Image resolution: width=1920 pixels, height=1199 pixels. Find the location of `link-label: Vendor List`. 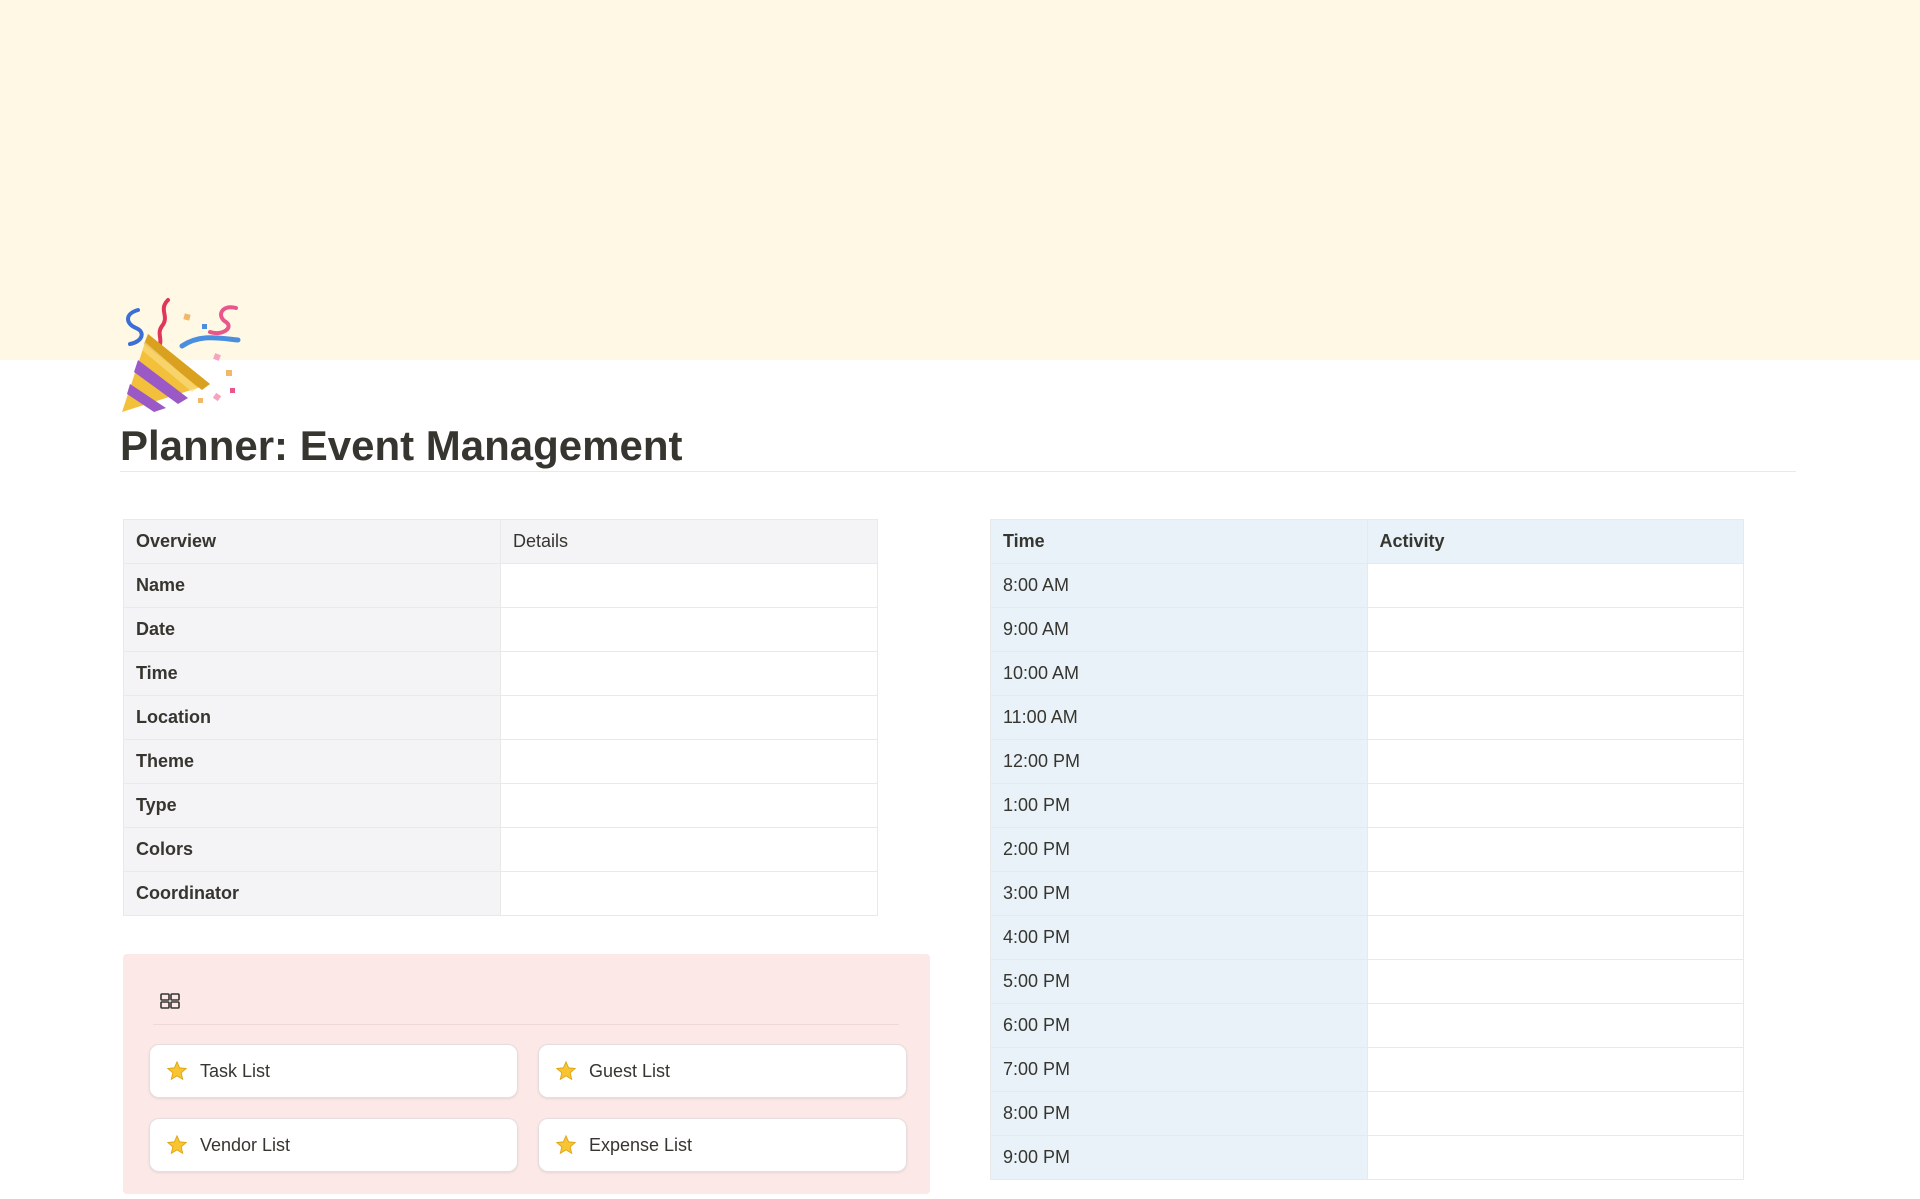

link-label: Vendor List is located at coordinates (245, 1144).